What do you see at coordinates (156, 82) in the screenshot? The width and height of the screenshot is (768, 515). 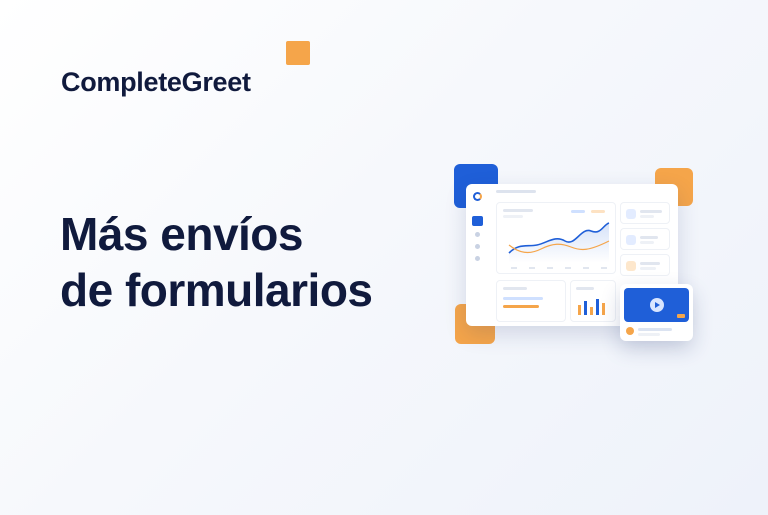 I see `brand-logo-text: CompleteGreet` at bounding box center [156, 82].